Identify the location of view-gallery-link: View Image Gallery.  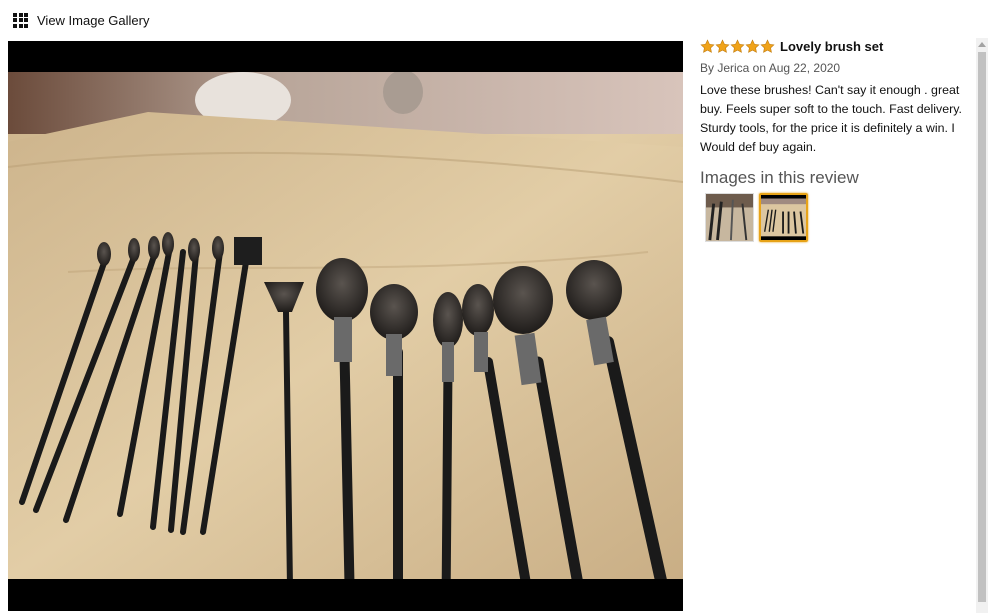
(81, 20).